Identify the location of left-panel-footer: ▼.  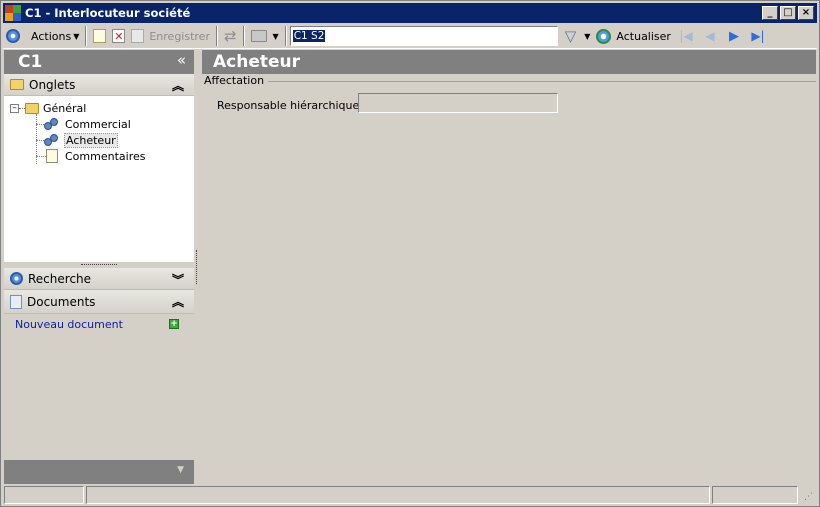
(99, 472).